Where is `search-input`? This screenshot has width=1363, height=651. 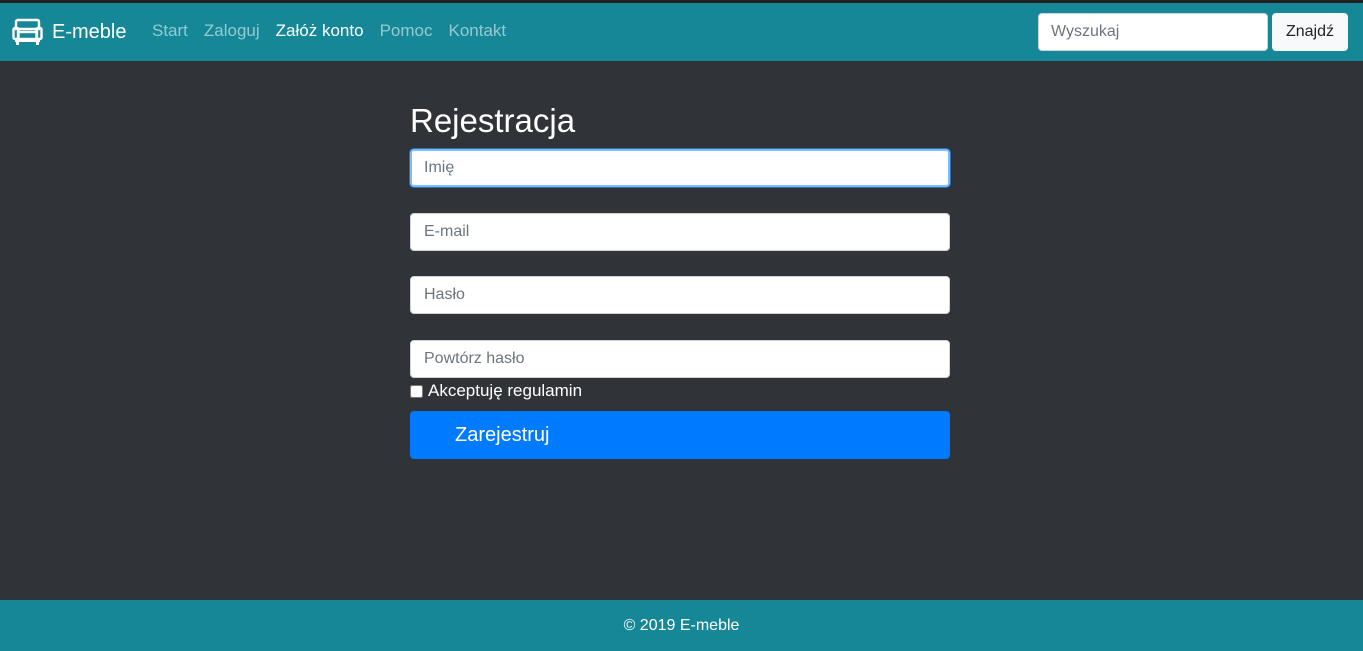 search-input is located at coordinates (1153, 32).